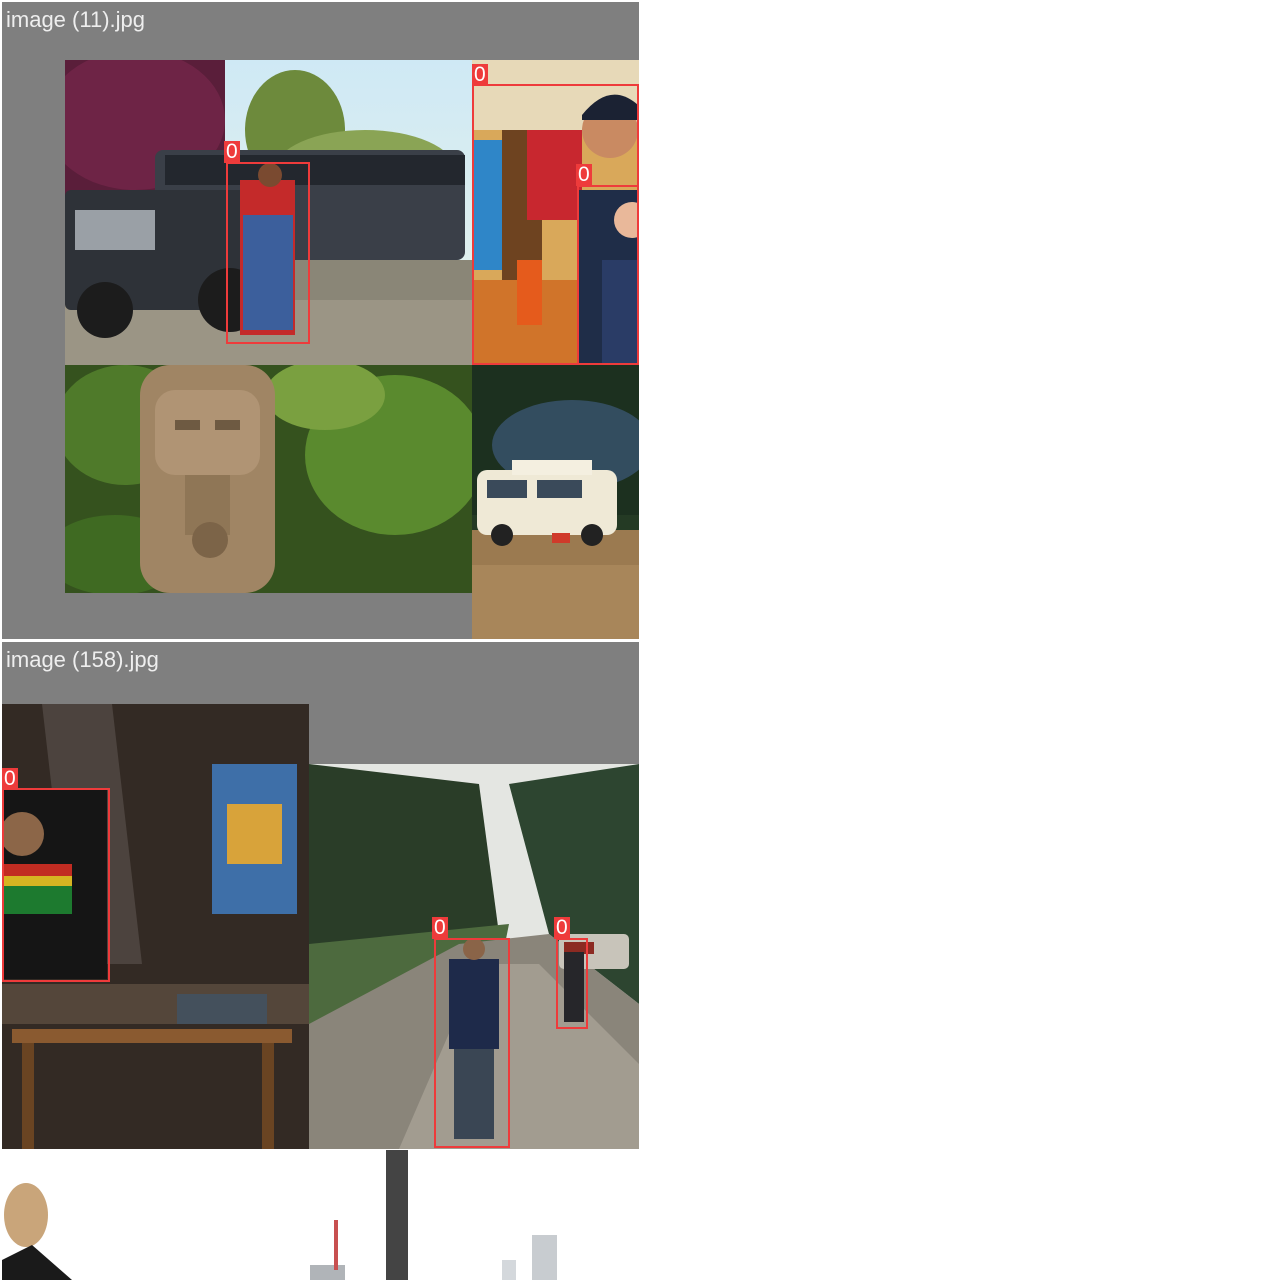  Describe the element at coordinates (268, 479) in the screenshot. I see `photo-stone-statue` at that location.